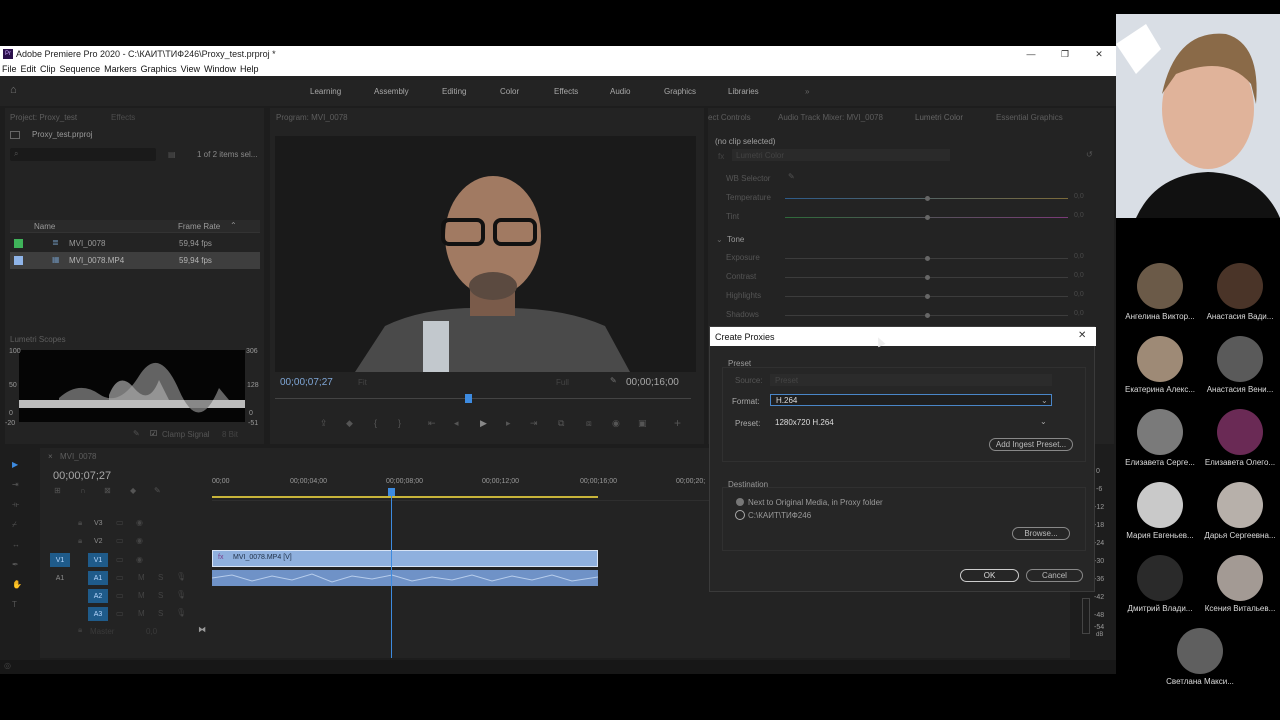 The height and width of the screenshot is (720, 1280). What do you see at coordinates (791, 176) in the screenshot?
I see `eyedropper-icon: ✎` at bounding box center [791, 176].